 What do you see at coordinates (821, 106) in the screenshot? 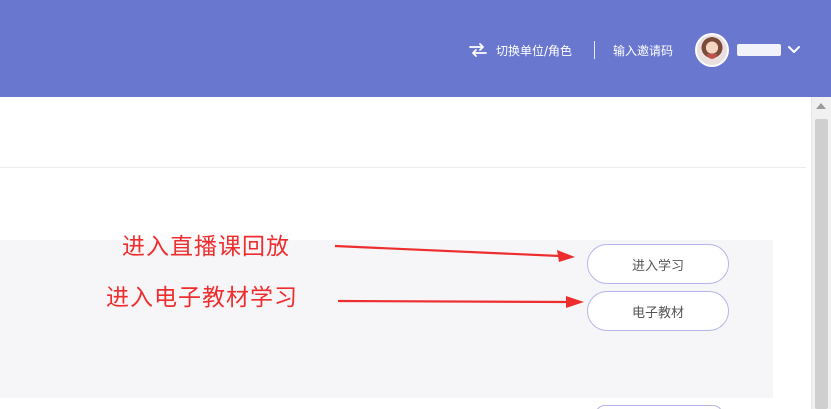
I see `scroll-up-arrow-icon` at bounding box center [821, 106].